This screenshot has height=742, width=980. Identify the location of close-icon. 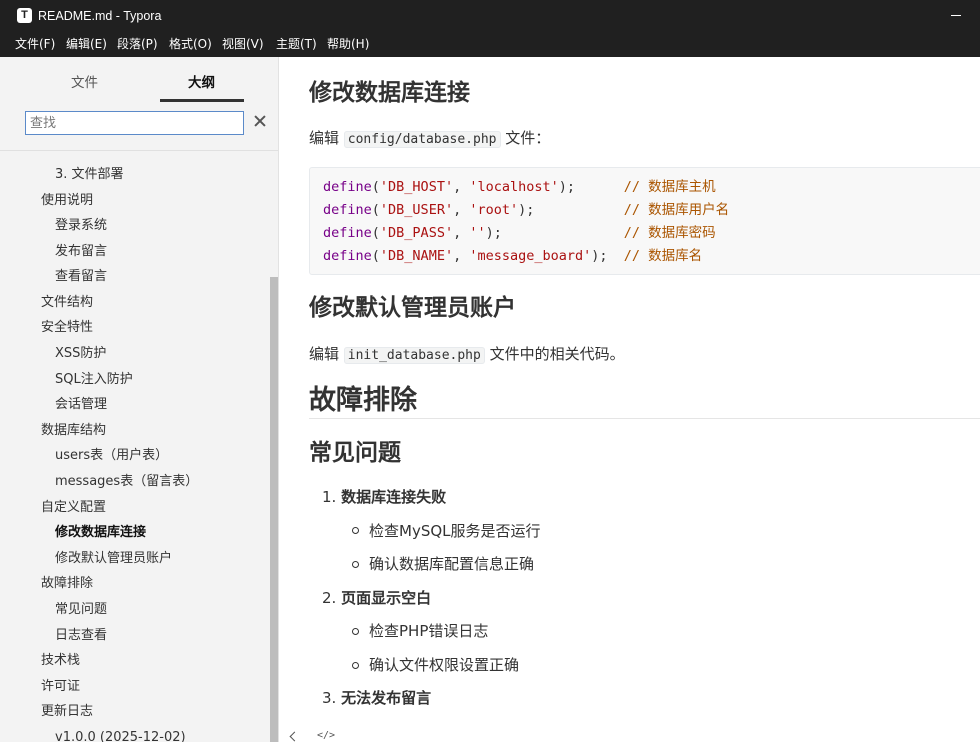
(260, 121).